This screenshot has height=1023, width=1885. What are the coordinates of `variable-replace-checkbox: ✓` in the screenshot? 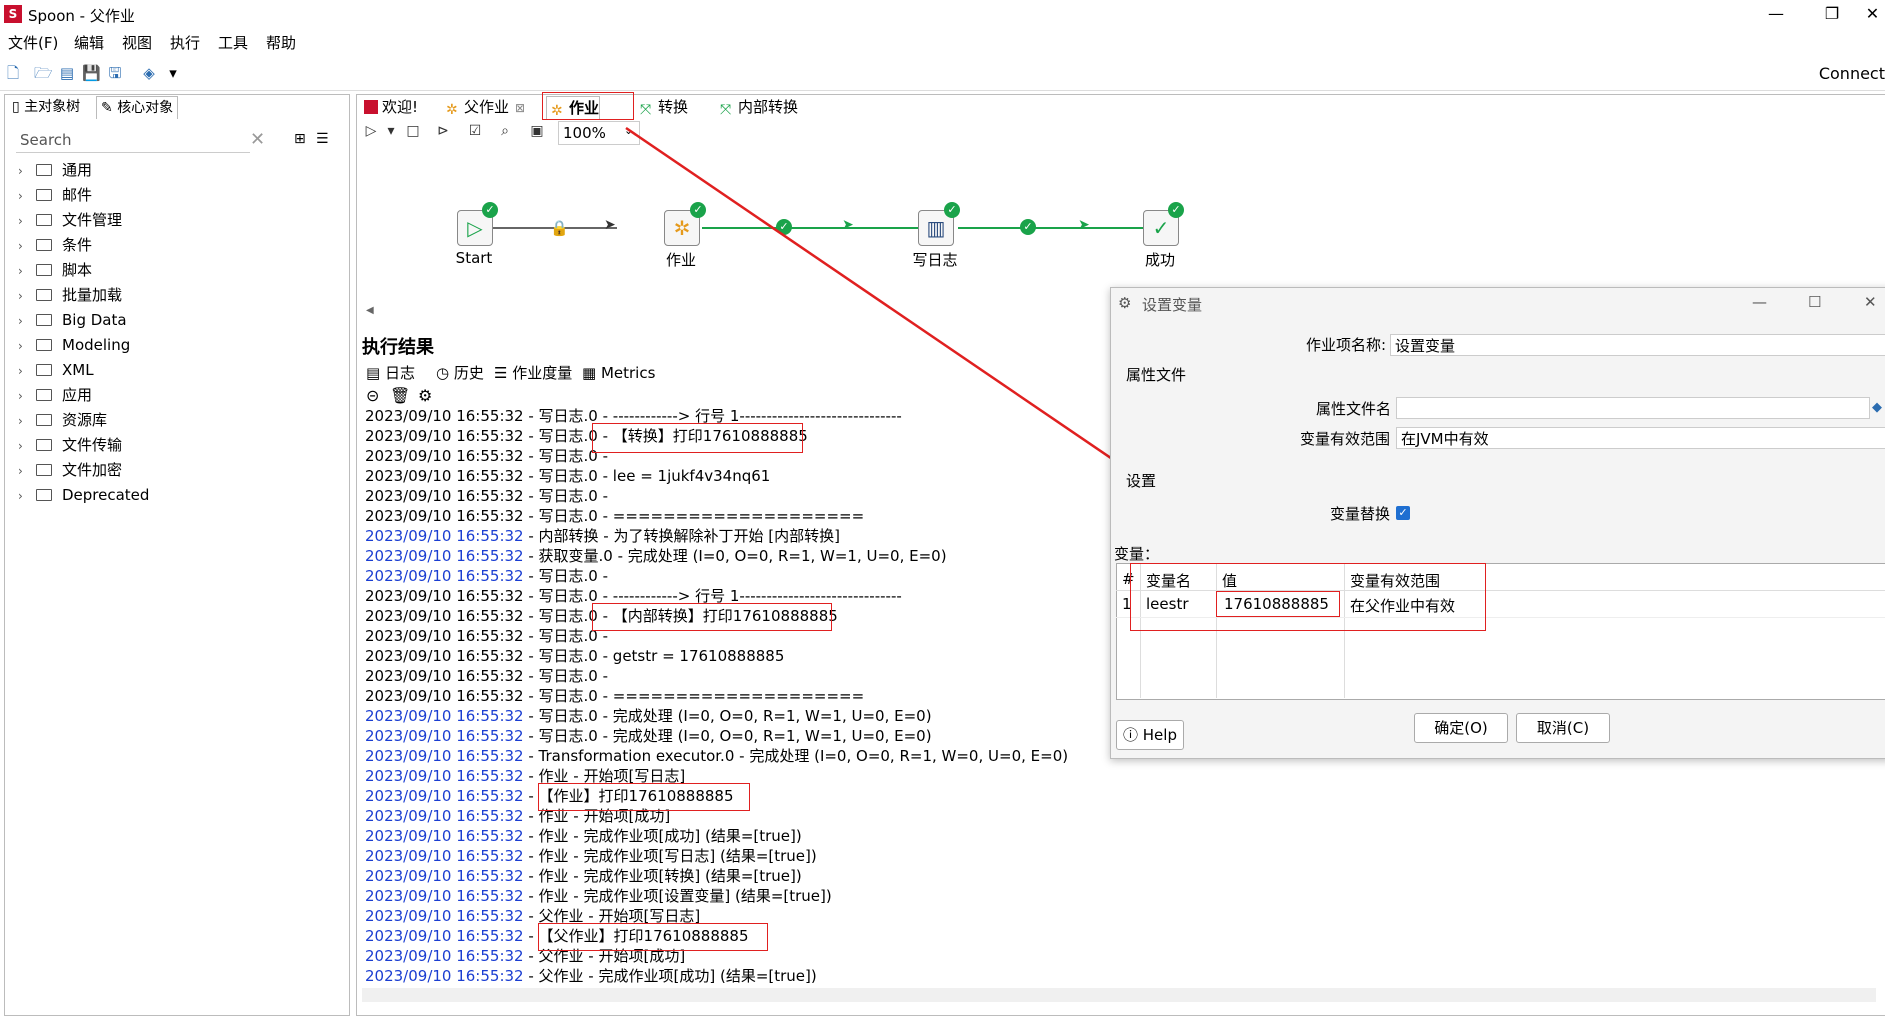 It's located at (1403, 513).